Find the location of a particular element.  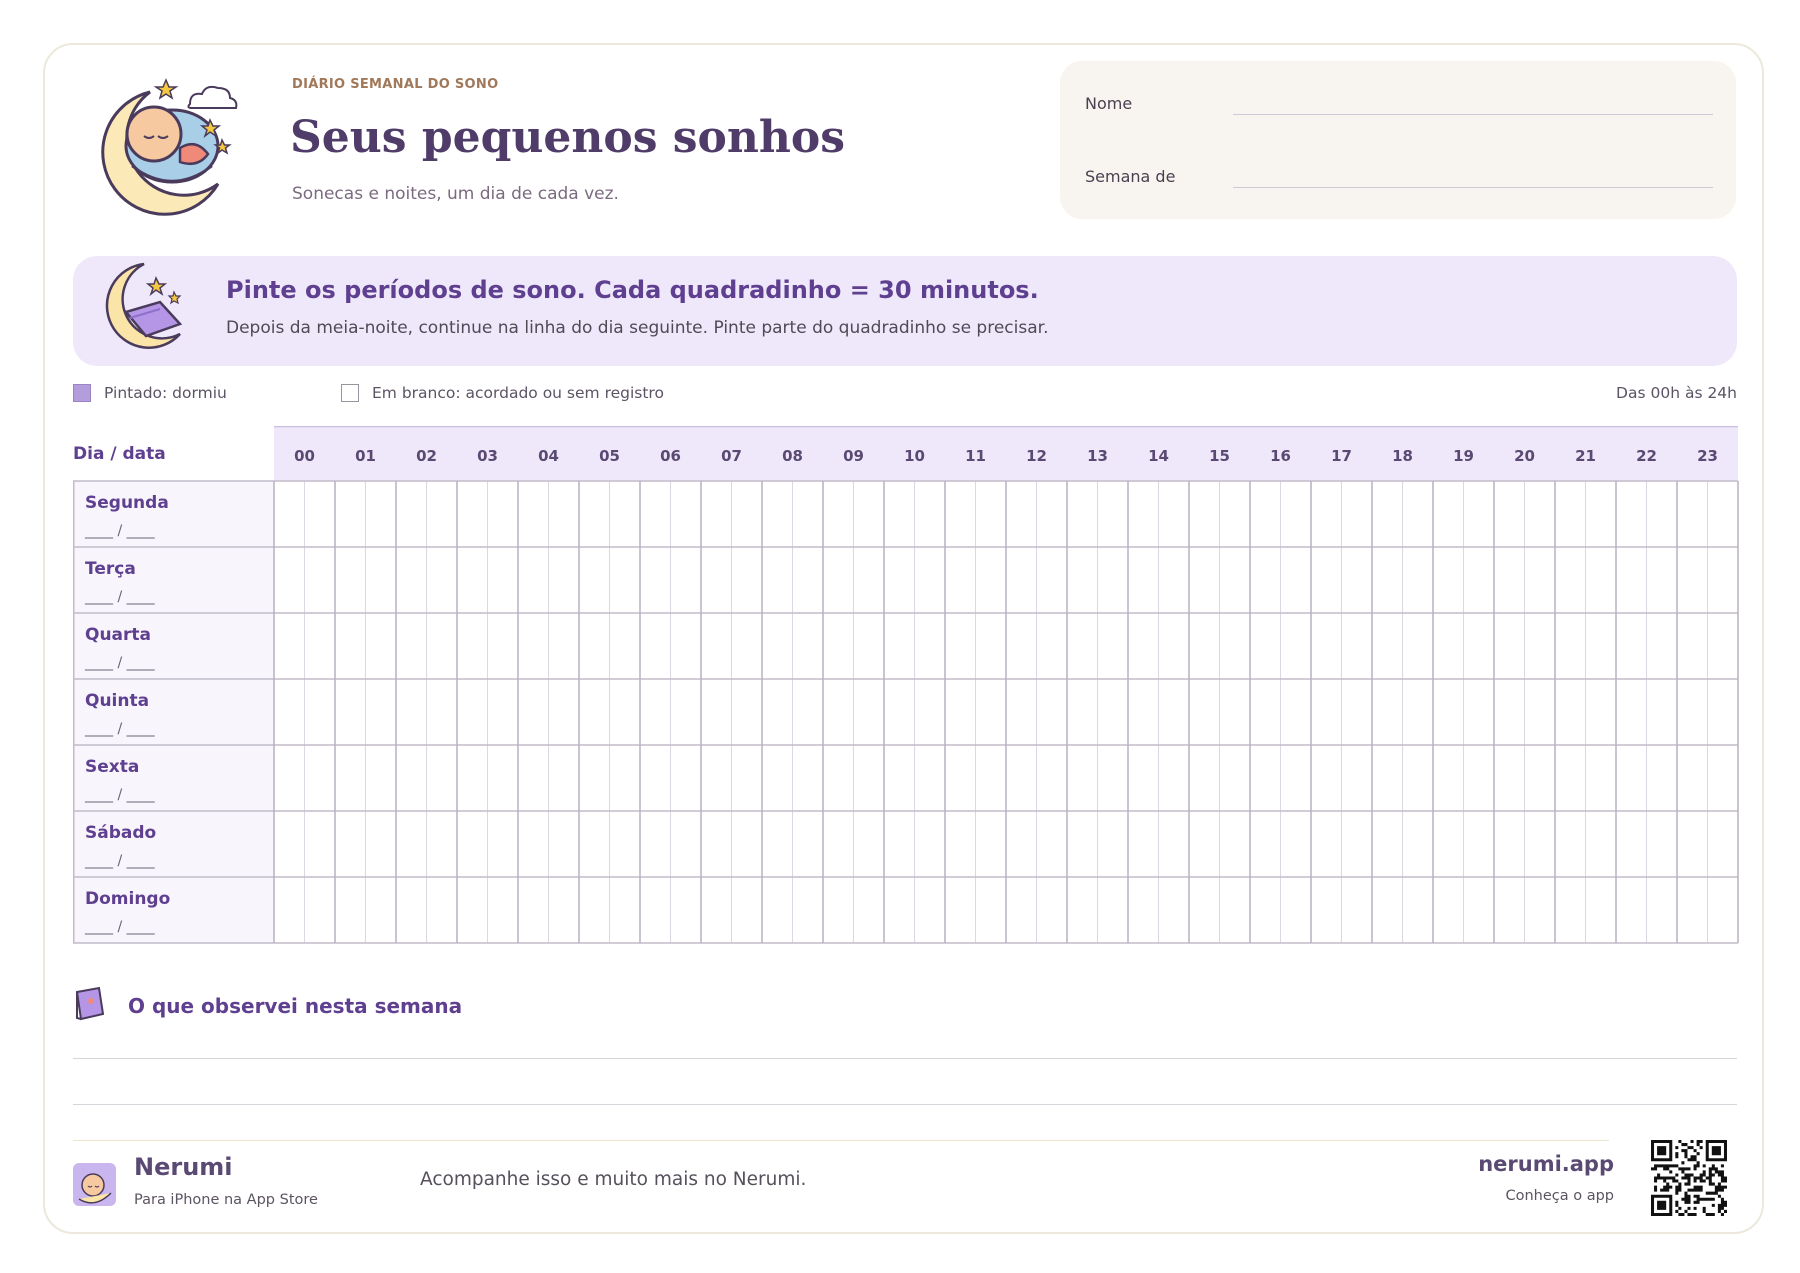

hour-label-16: 16 is located at coordinates (1280, 456).